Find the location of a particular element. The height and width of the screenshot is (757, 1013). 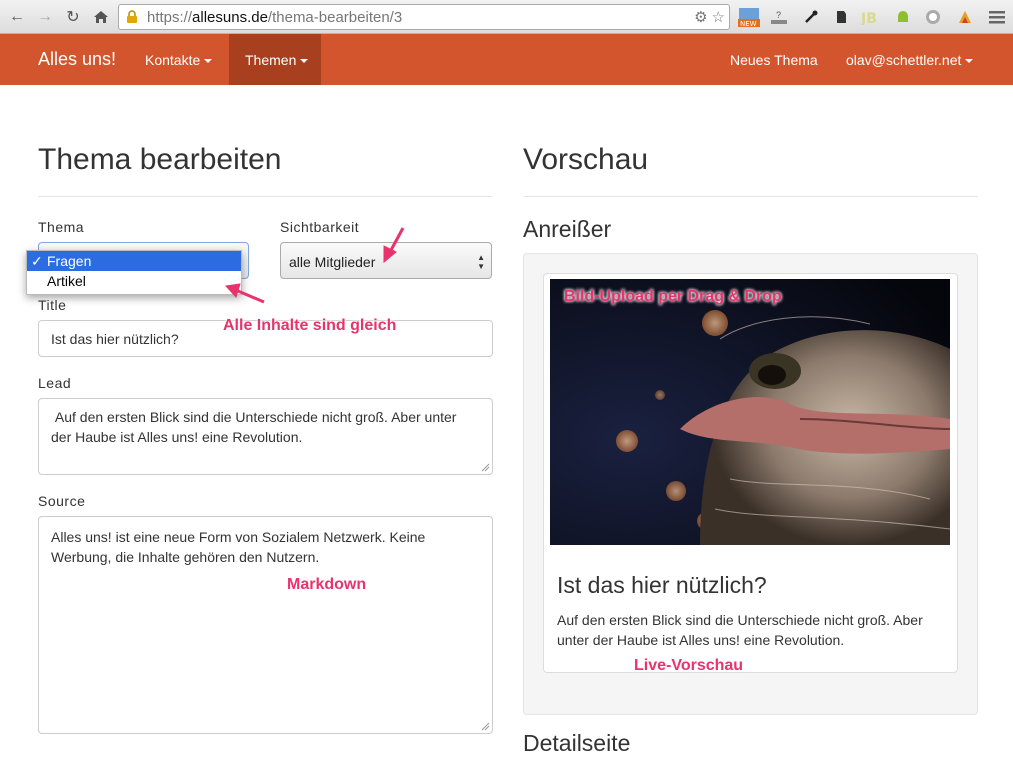

annotation-arrows is located at coordinates (314, 265).